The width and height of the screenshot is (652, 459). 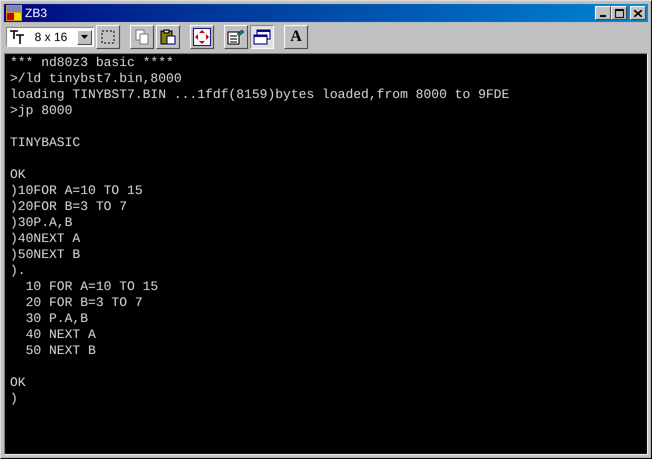 What do you see at coordinates (296, 37) in the screenshot?
I see `font-button: A` at bounding box center [296, 37].